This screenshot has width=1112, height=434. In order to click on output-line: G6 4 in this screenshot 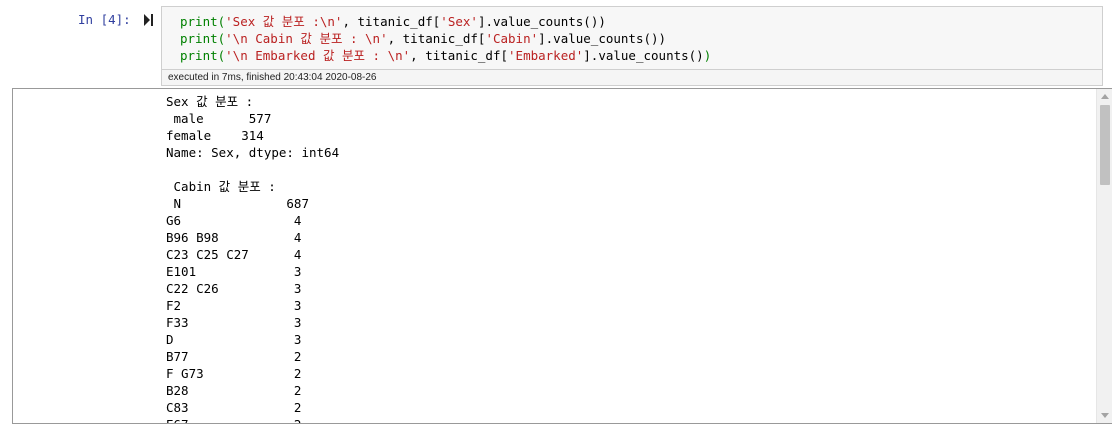, I will do `click(234, 220)`.